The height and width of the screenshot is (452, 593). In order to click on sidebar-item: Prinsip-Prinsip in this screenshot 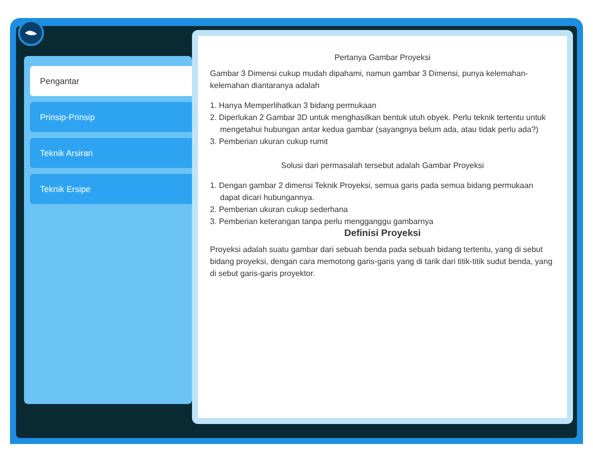, I will do `click(111, 117)`.